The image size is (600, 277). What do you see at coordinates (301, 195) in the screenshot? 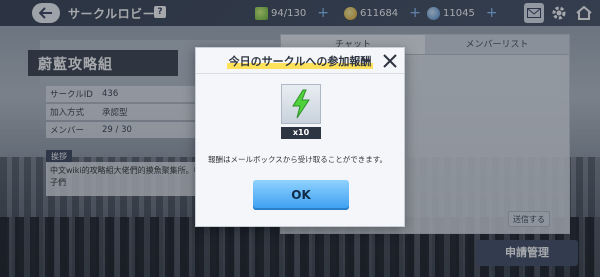
I see `ok-button: OK` at bounding box center [301, 195].